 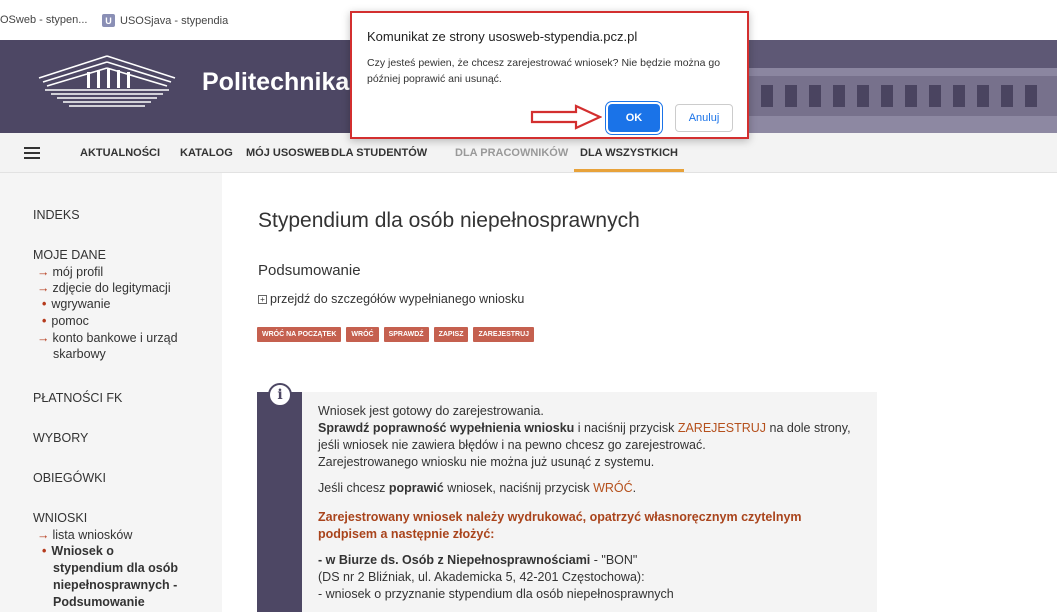 What do you see at coordinates (79, 354) in the screenshot?
I see `sidebar-link-konto-bankowe-cont: skarbowy` at bounding box center [79, 354].